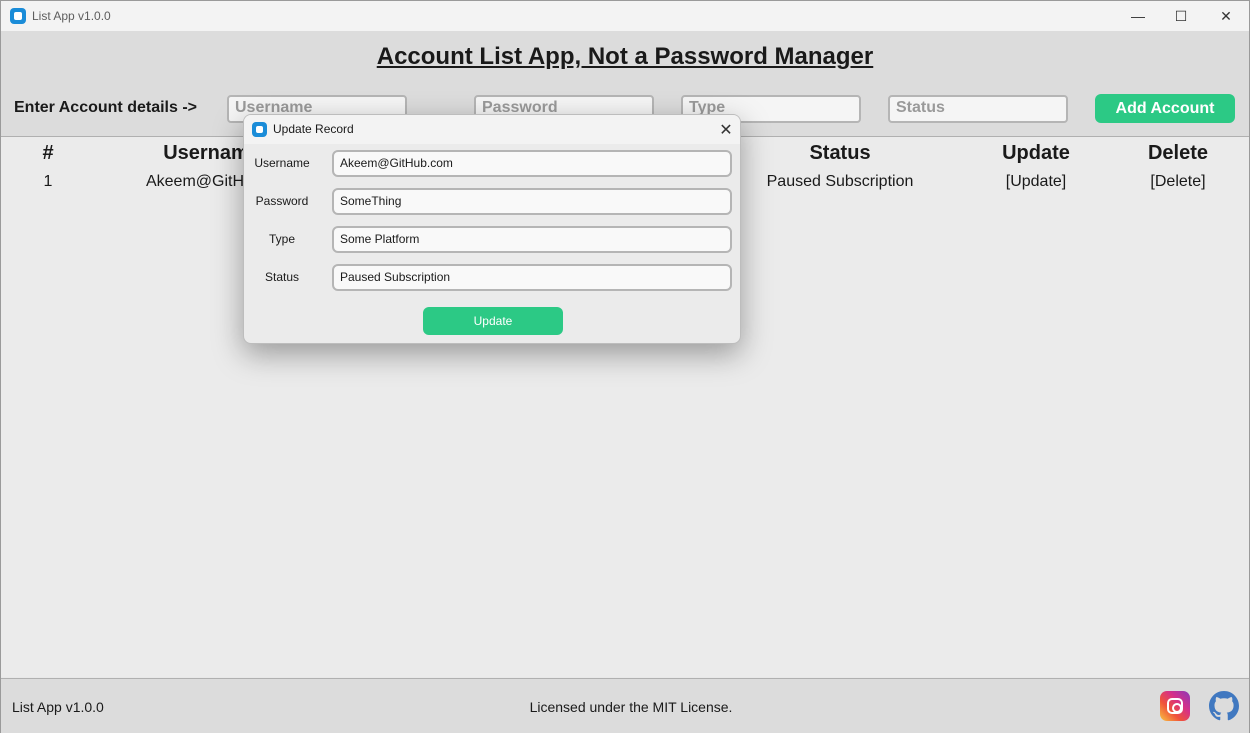 The image size is (1250, 733). Describe the element at coordinates (71, 16) in the screenshot. I see `window-title: List App v1.0.0` at that location.